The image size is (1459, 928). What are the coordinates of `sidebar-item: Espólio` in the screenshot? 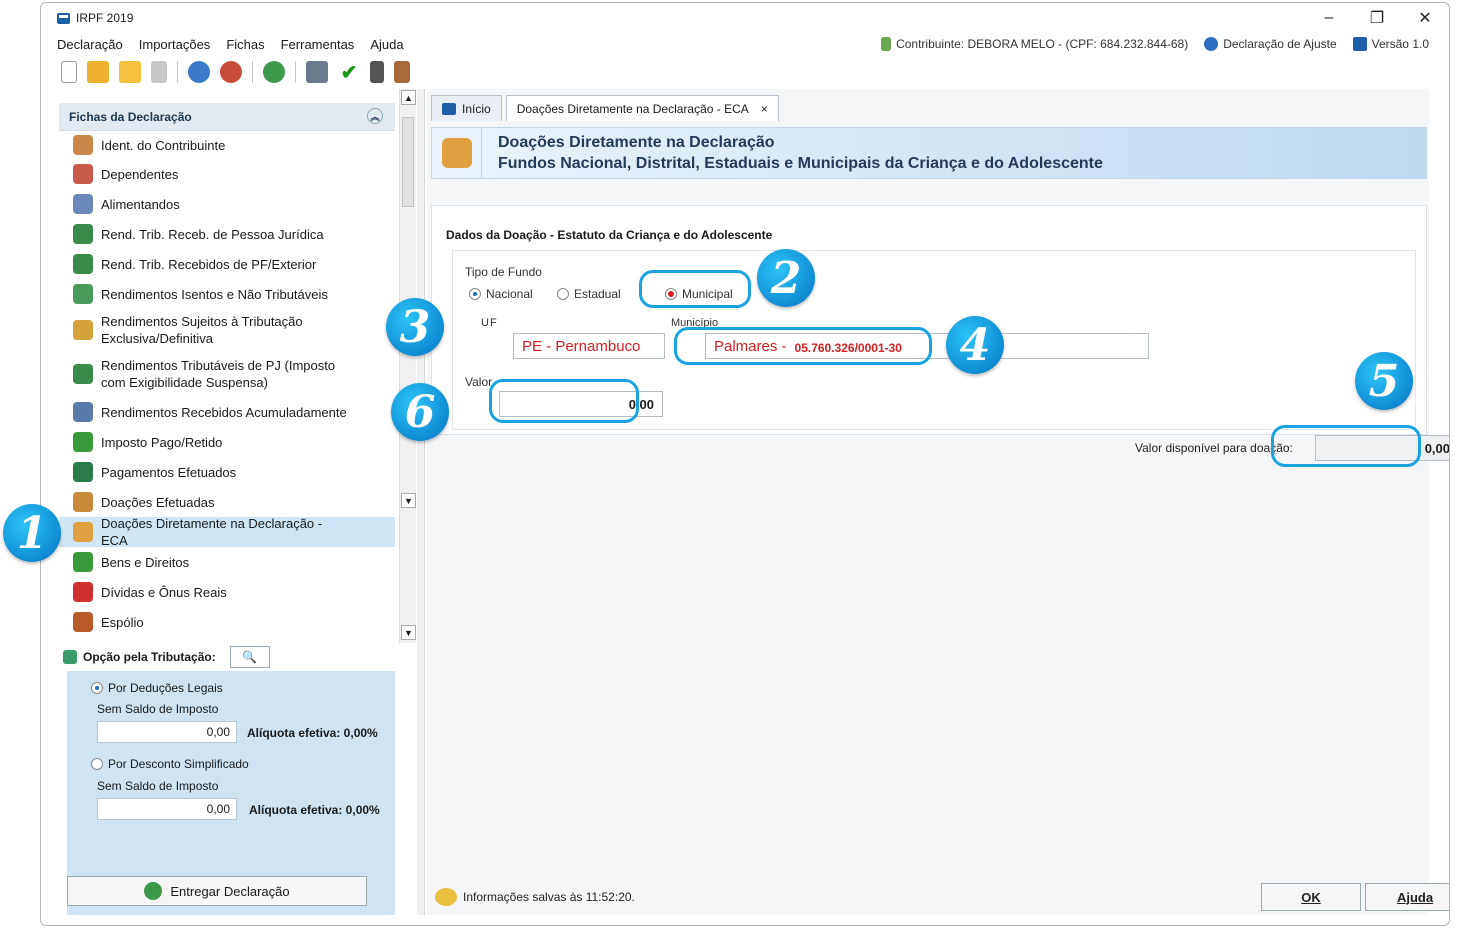 It's located at (227, 622).